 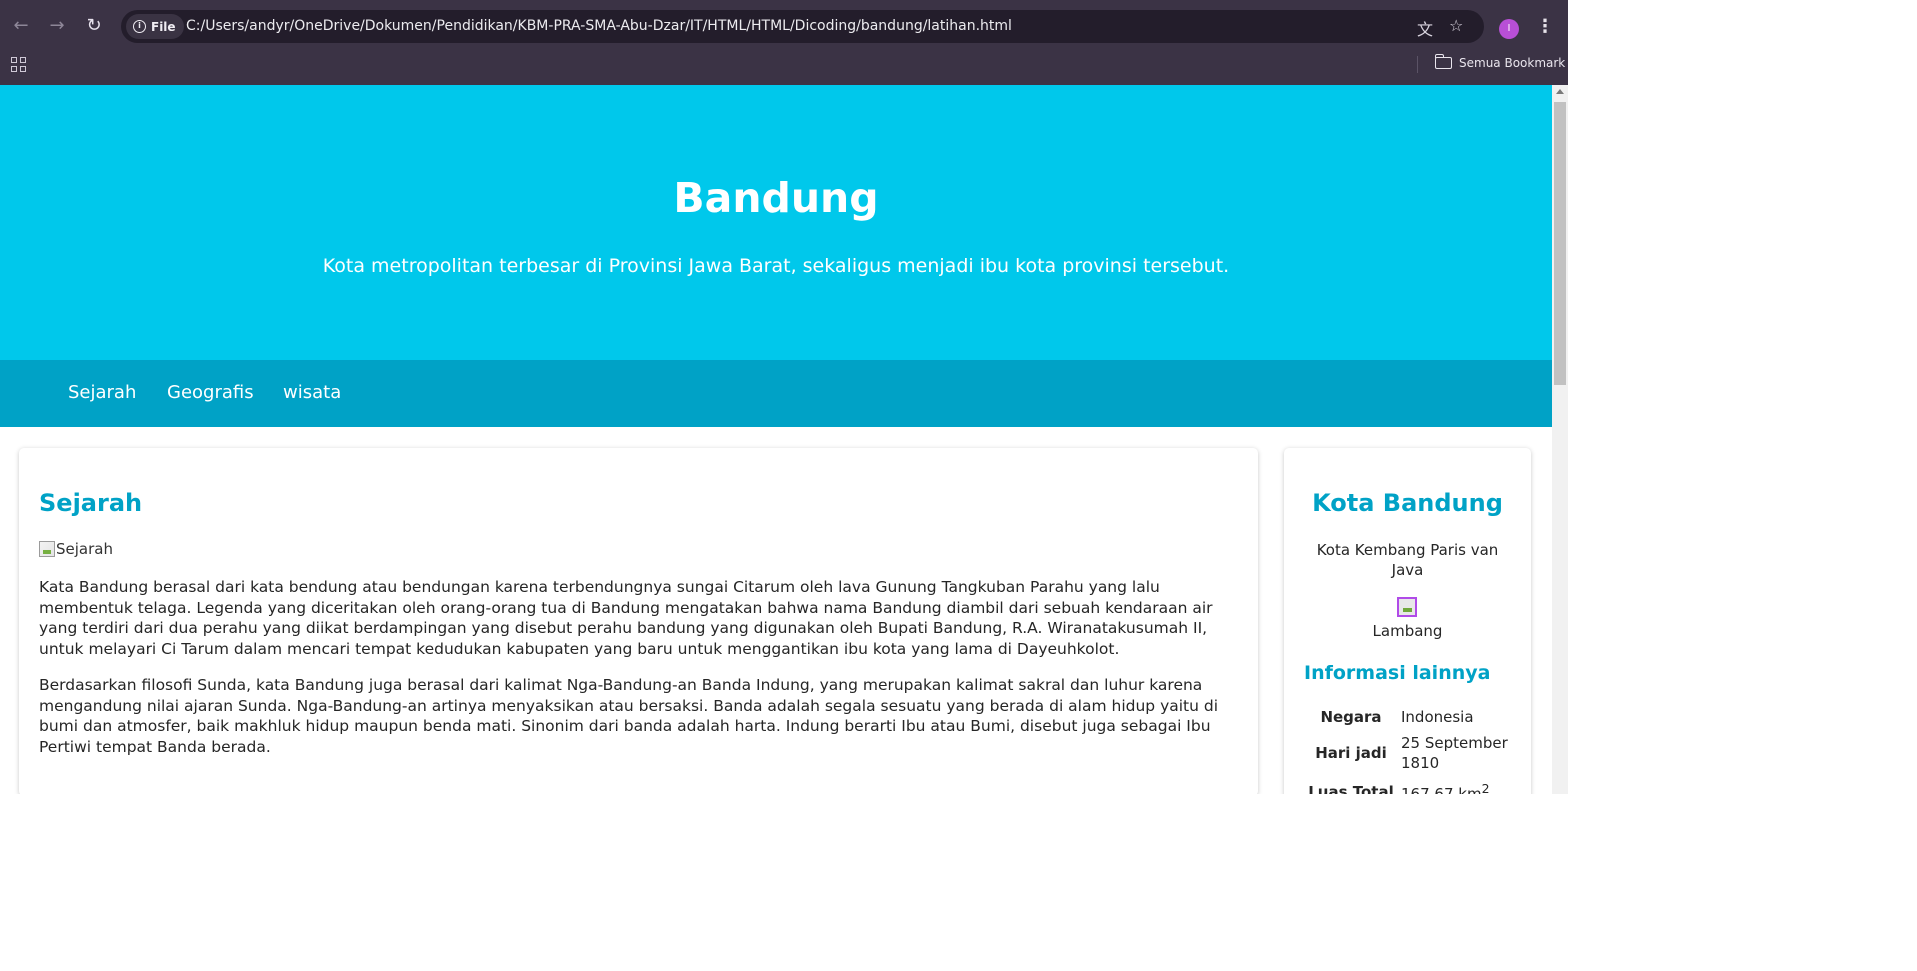 What do you see at coordinates (18, 64) in the screenshot?
I see `apps-grid-icon` at bounding box center [18, 64].